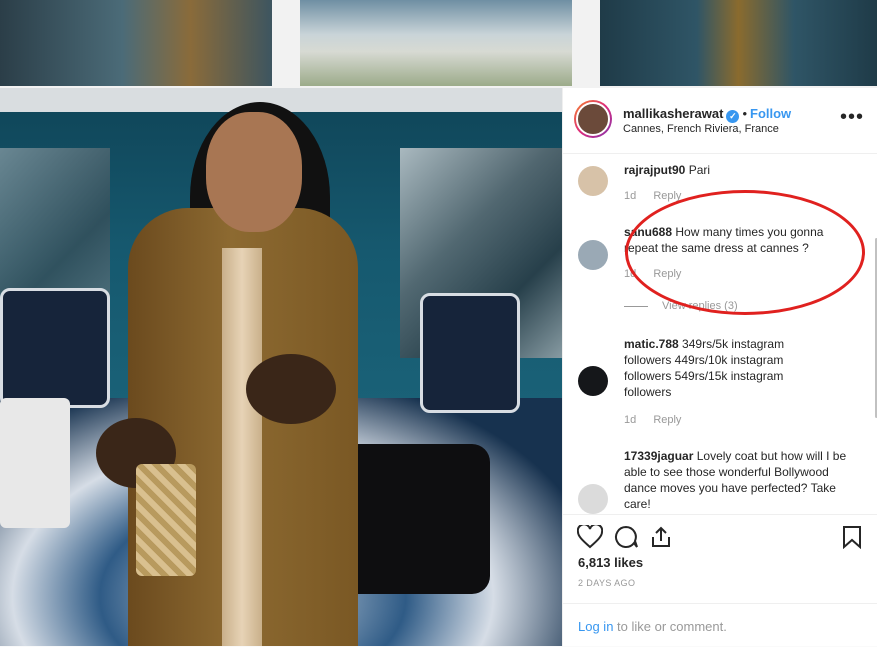  Describe the element at coordinates (670, 626) in the screenshot. I see `login-suffix: to like or comment.` at that location.